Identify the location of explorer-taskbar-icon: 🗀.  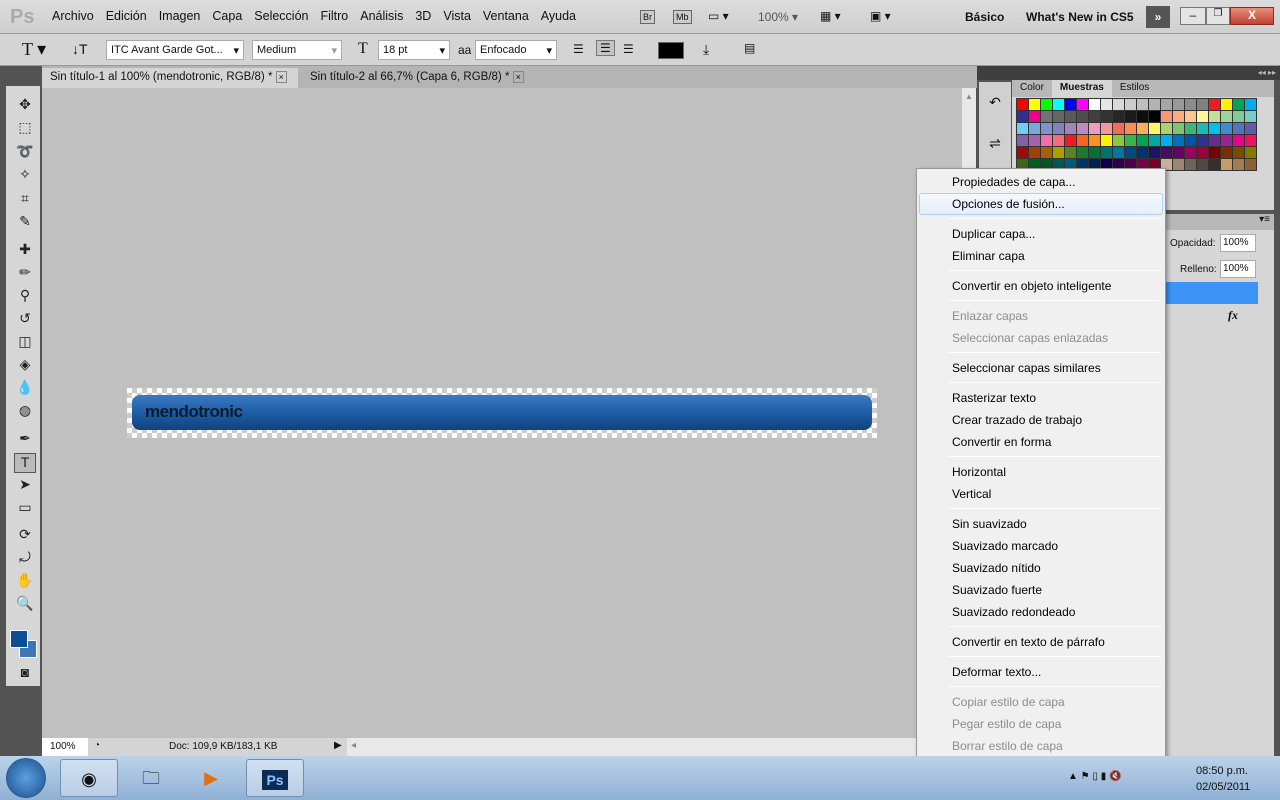
(151, 778).